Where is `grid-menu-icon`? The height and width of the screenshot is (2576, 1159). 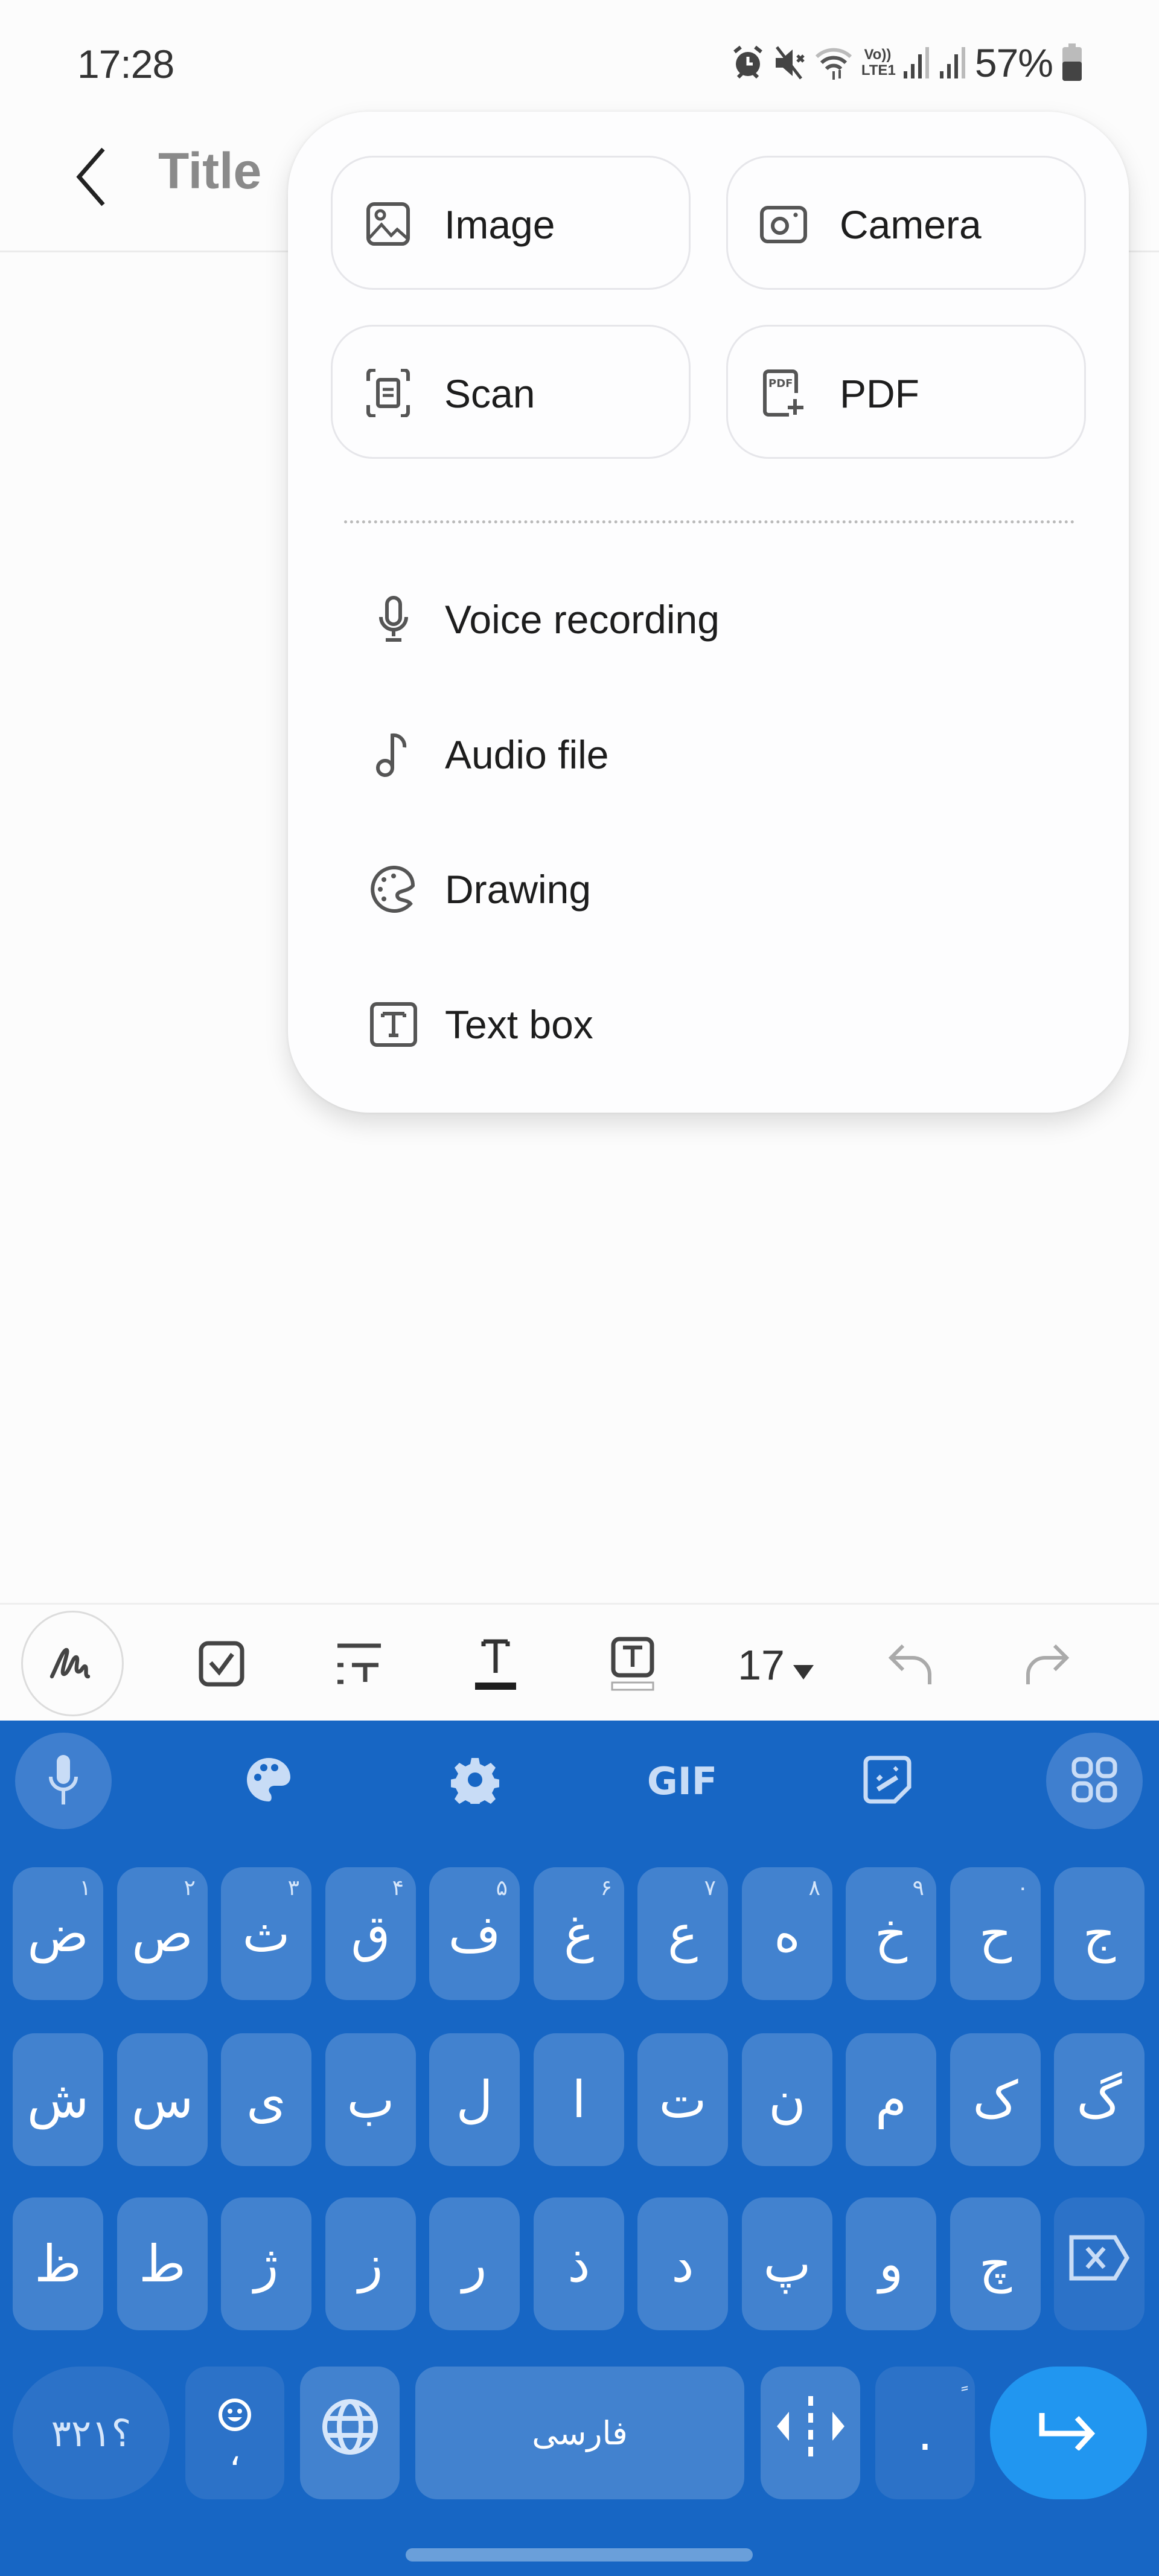
grid-menu-icon is located at coordinates (1094, 1782).